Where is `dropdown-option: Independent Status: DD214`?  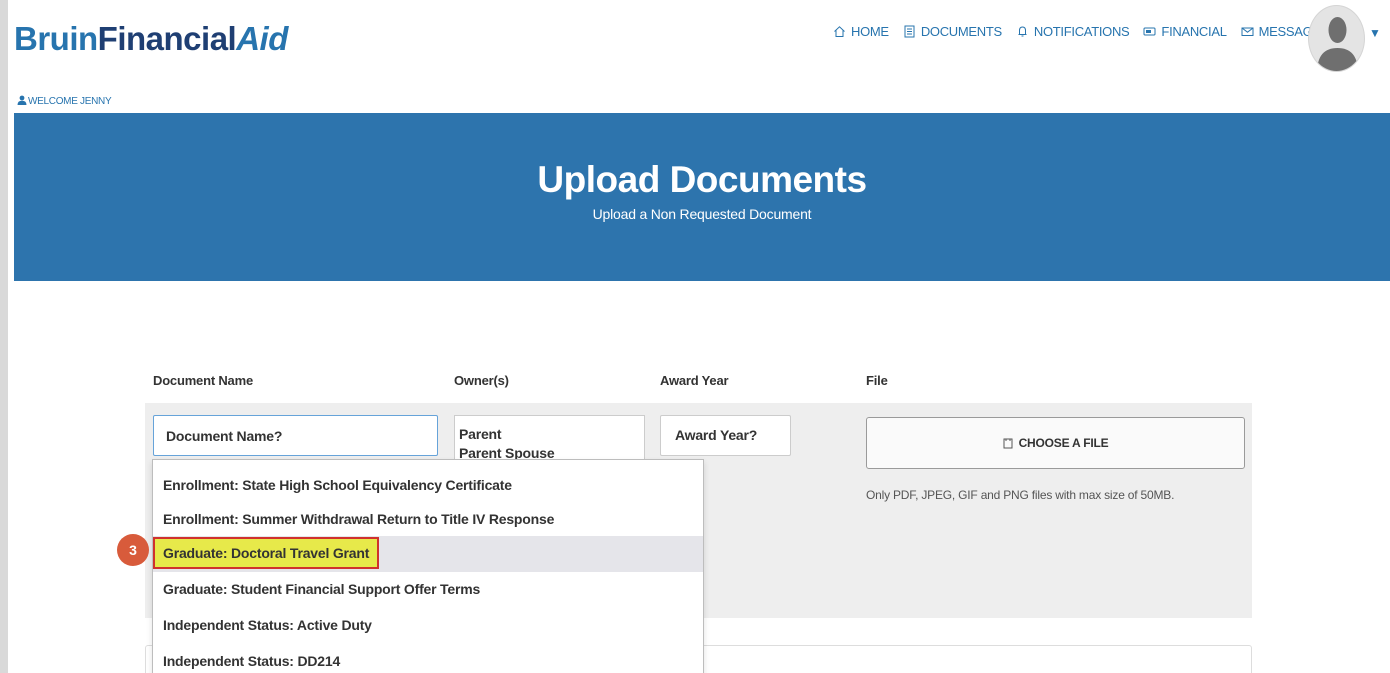 dropdown-option: Independent Status: DD214 is located at coordinates (428, 658).